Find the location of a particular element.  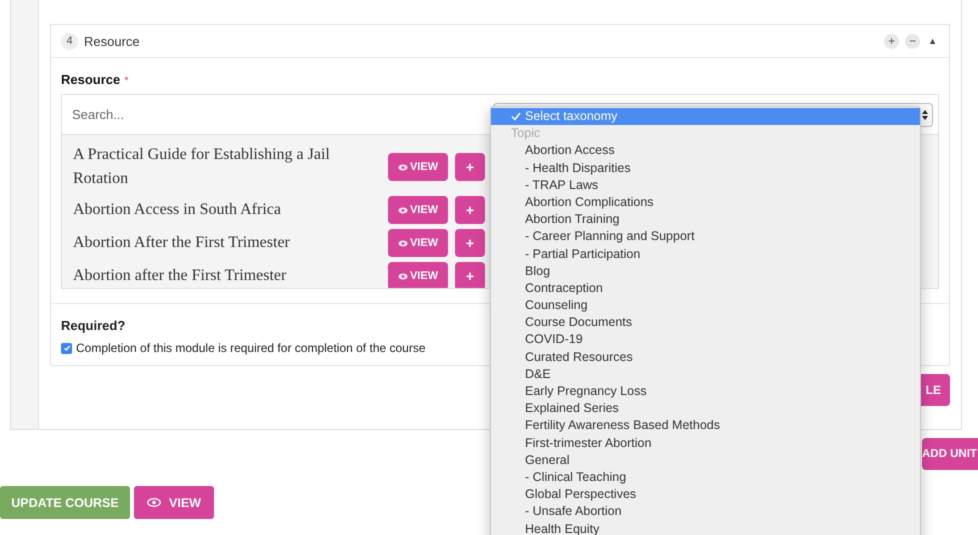

dropdown-option: - Career Planning and Support is located at coordinates (705, 237).